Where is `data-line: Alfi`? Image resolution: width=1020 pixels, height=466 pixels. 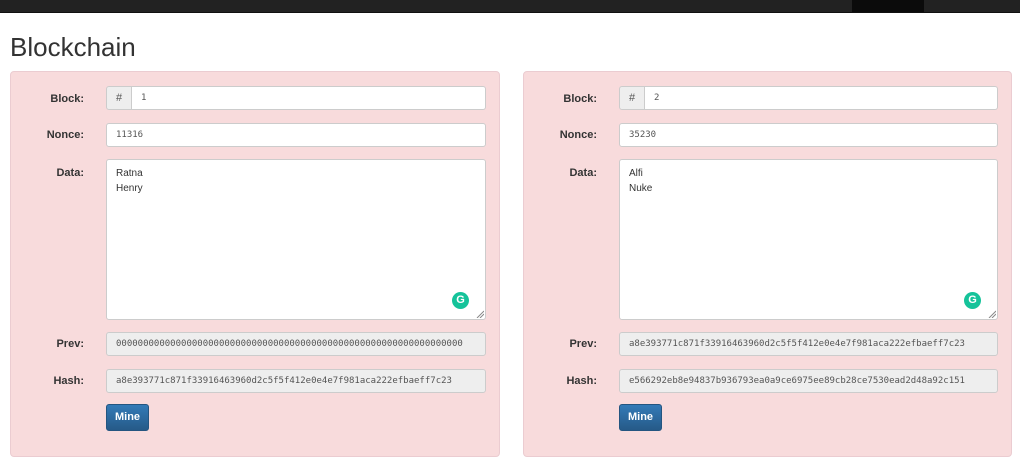 data-line: Alfi is located at coordinates (636, 173).